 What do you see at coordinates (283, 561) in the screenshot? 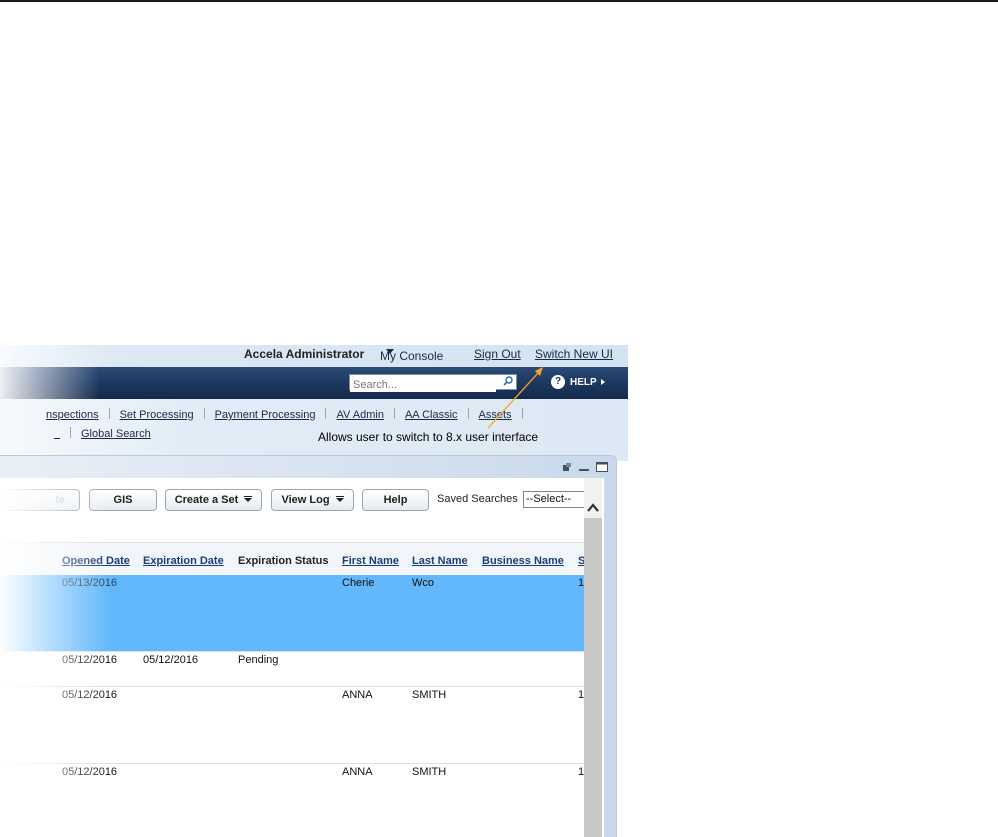
I see `column-expiration-status: Expiration Status` at bounding box center [283, 561].